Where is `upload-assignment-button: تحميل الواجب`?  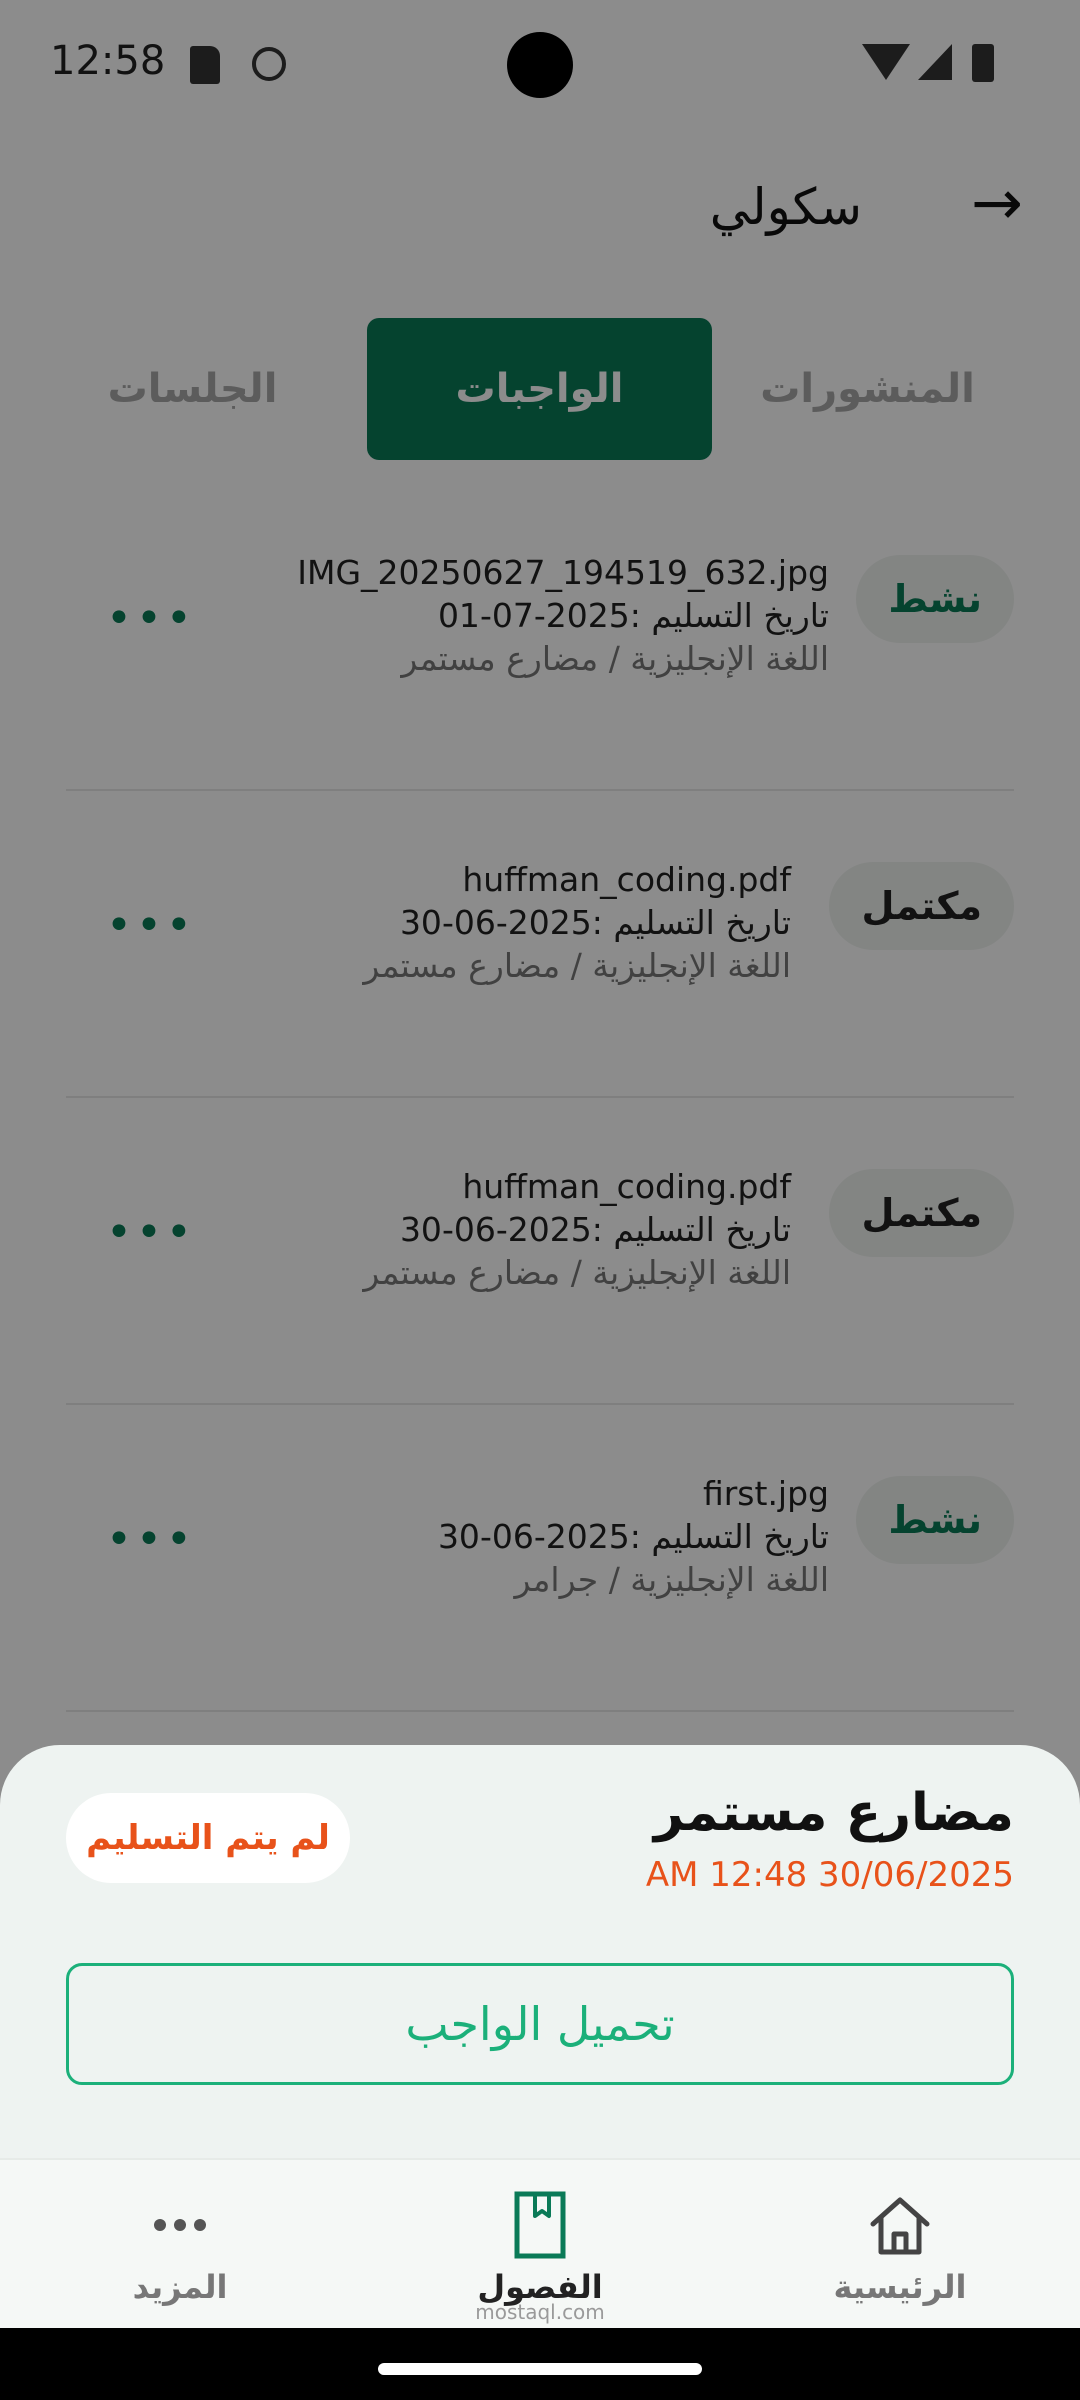 upload-assignment-button: تحميل الواجب is located at coordinates (540, 2024).